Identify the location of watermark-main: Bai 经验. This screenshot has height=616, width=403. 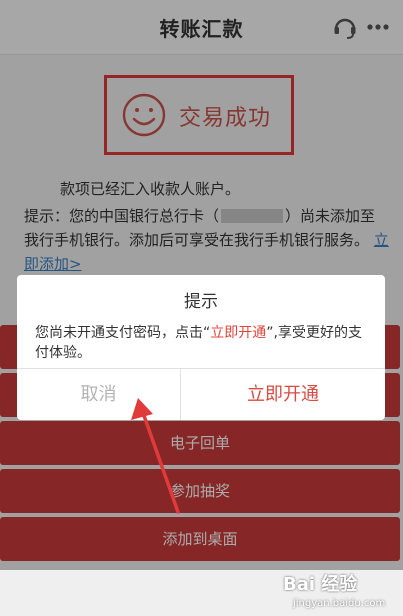
(320, 584).